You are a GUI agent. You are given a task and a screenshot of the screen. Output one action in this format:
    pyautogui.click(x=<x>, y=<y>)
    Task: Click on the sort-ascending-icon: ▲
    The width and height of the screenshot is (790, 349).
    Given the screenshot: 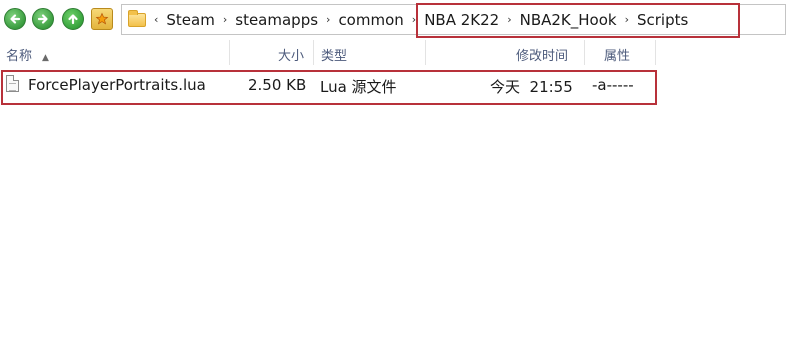 What is the action you would take?
    pyautogui.click(x=45, y=58)
    